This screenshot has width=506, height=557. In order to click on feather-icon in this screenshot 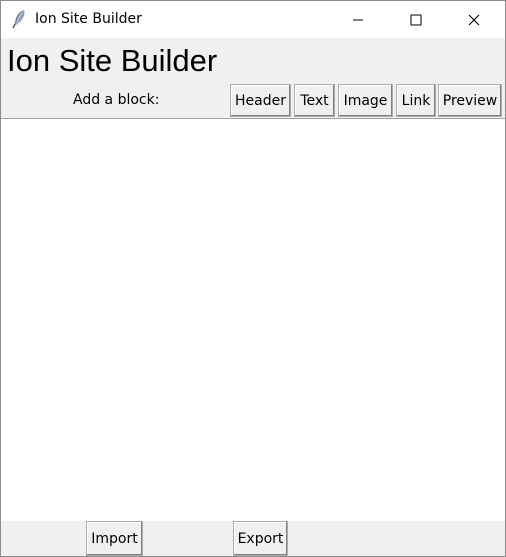, I will do `click(20, 19)`.